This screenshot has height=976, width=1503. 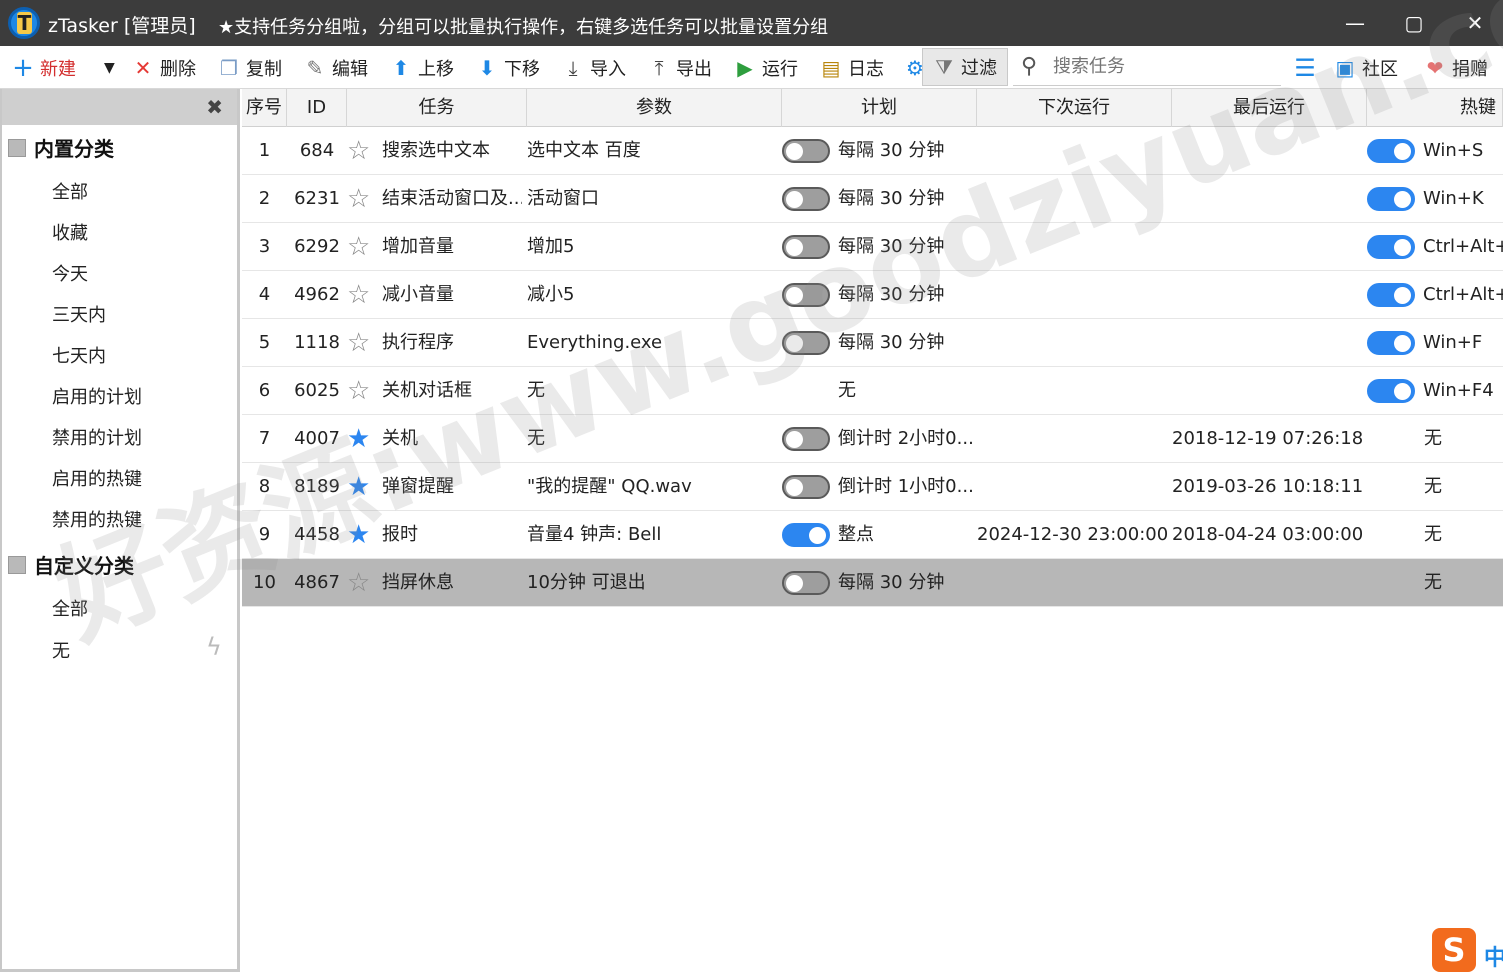 What do you see at coordinates (872, 583) in the screenshot?
I see `table-row: 10 4867 ☆ 挡屏休息 10分钟 可退出 每隔 30 分钟 无` at bounding box center [872, 583].